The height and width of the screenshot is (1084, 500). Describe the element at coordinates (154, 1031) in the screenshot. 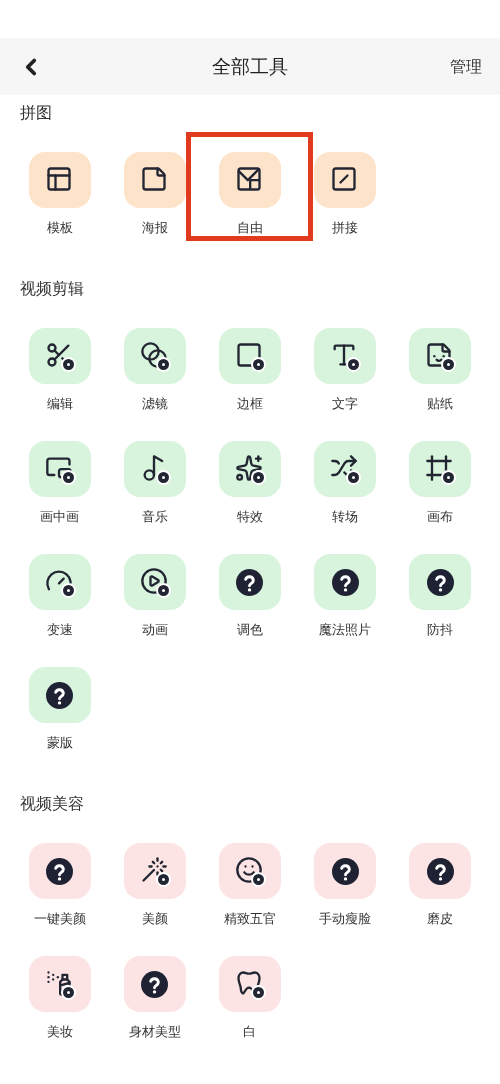

I see `tool-label: 身材美型` at that location.